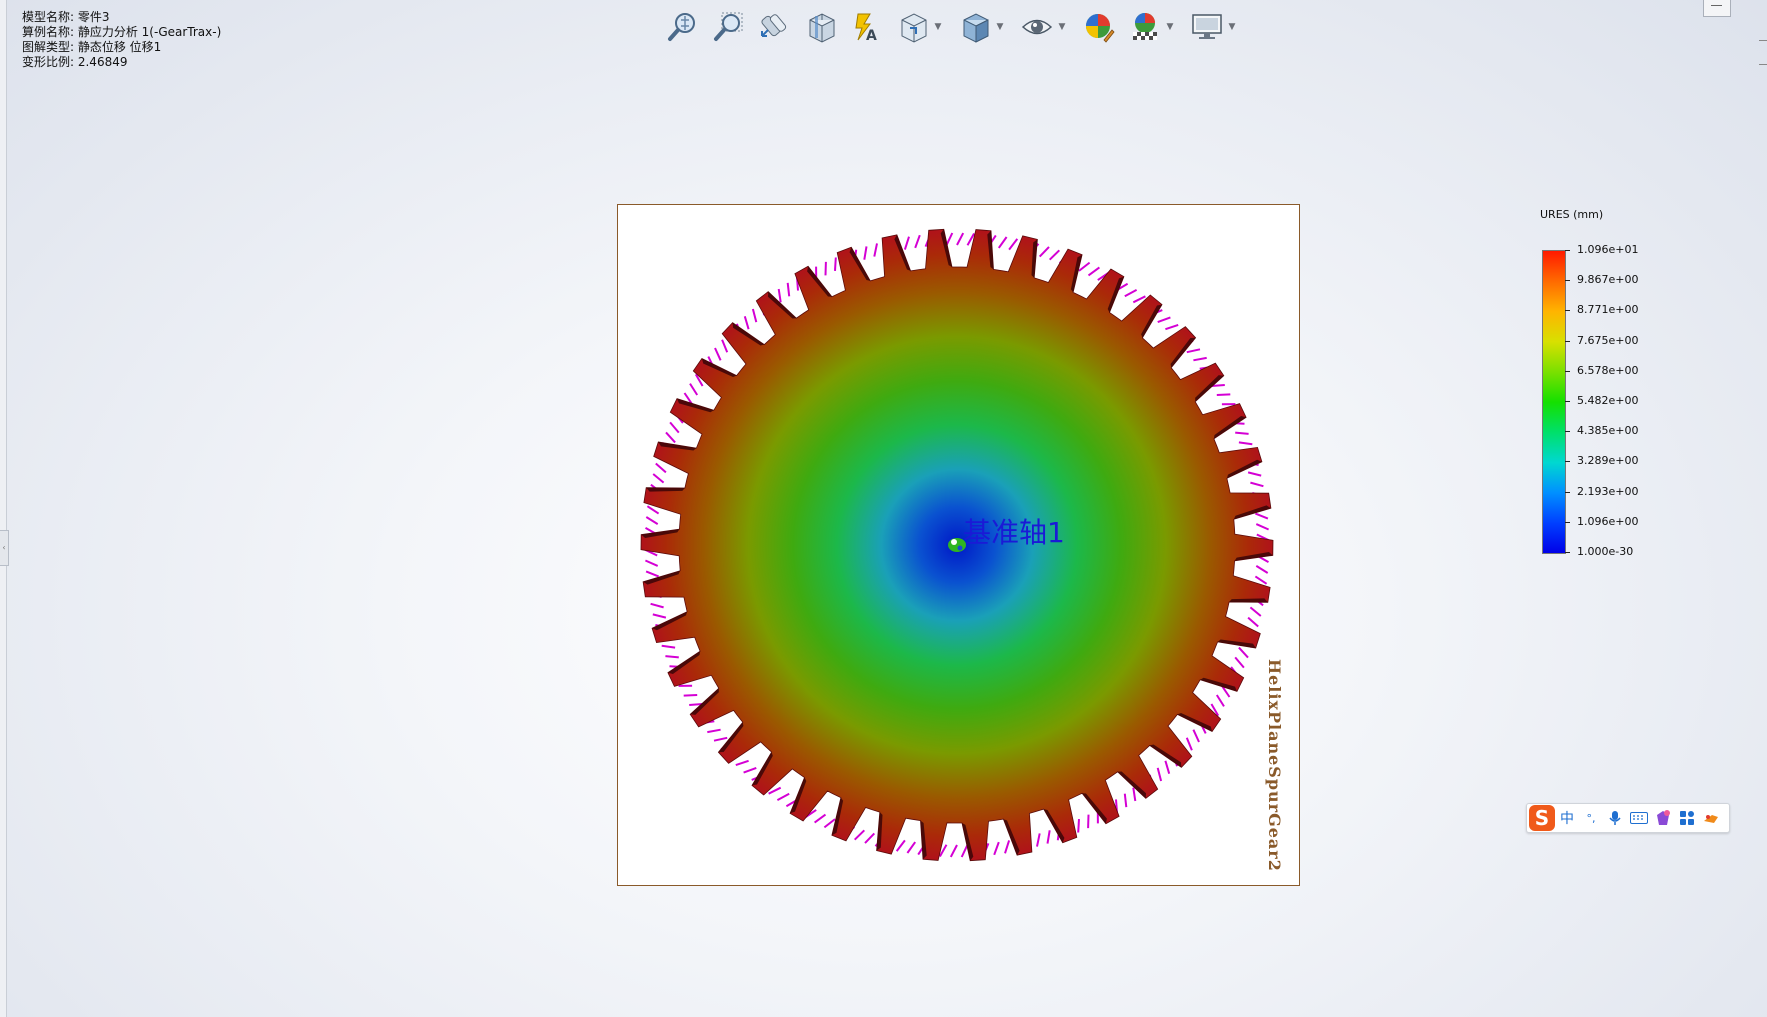 Image resolution: width=1767 pixels, height=1017 pixels. I want to click on dynamic-annotation-icon: A, so click(866, 28).